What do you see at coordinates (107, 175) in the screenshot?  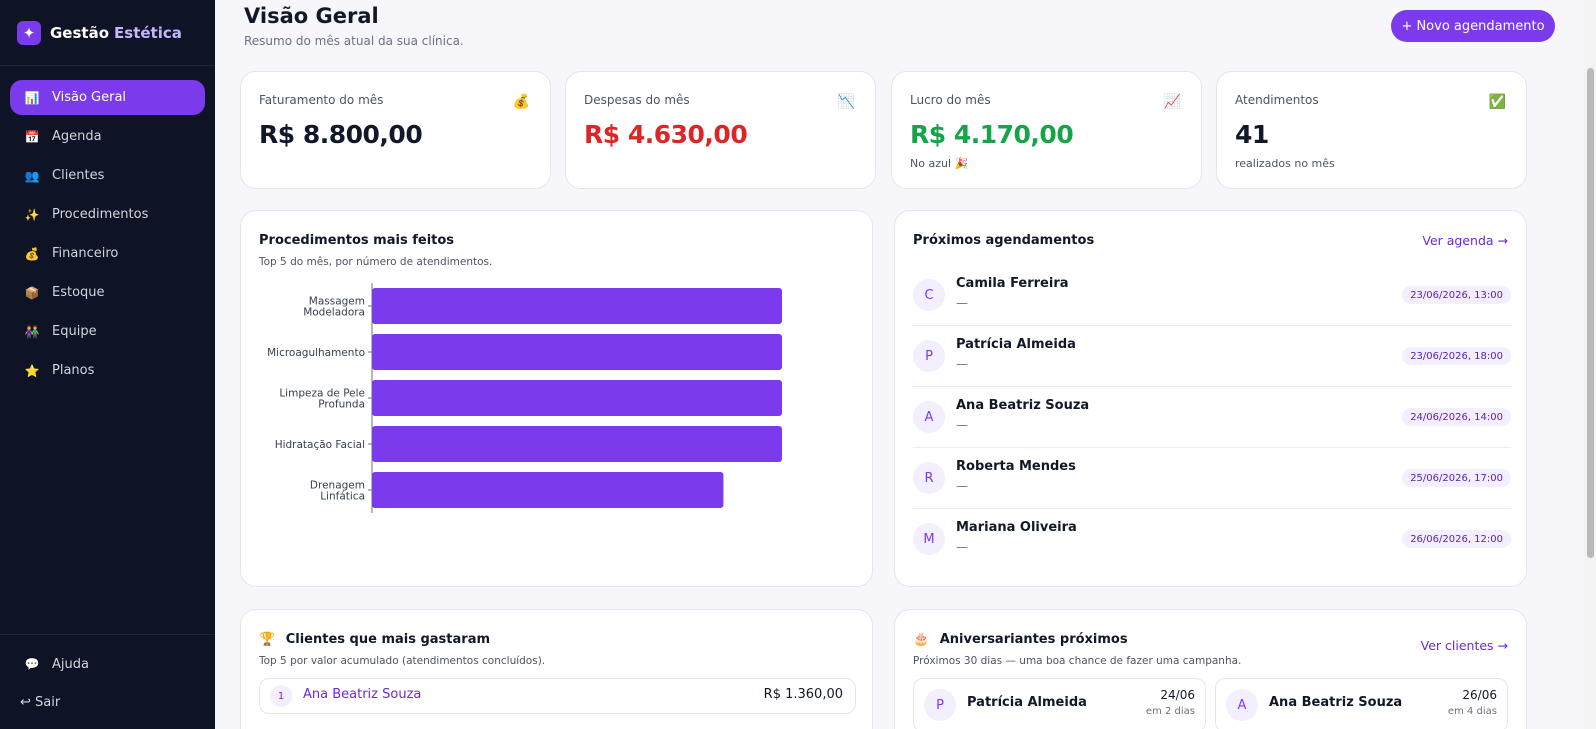 I see `sidebar-item-clientes: 👥 Clientes` at bounding box center [107, 175].